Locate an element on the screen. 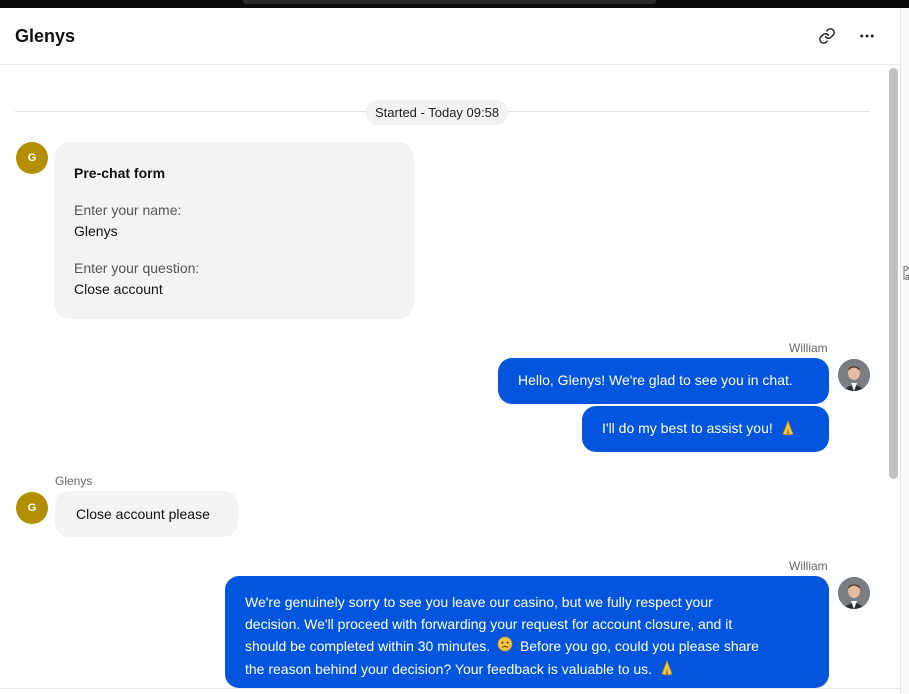 The width and height of the screenshot is (909, 694). agent-message-bubble: I'll do my best to assist you! is located at coordinates (705, 429).